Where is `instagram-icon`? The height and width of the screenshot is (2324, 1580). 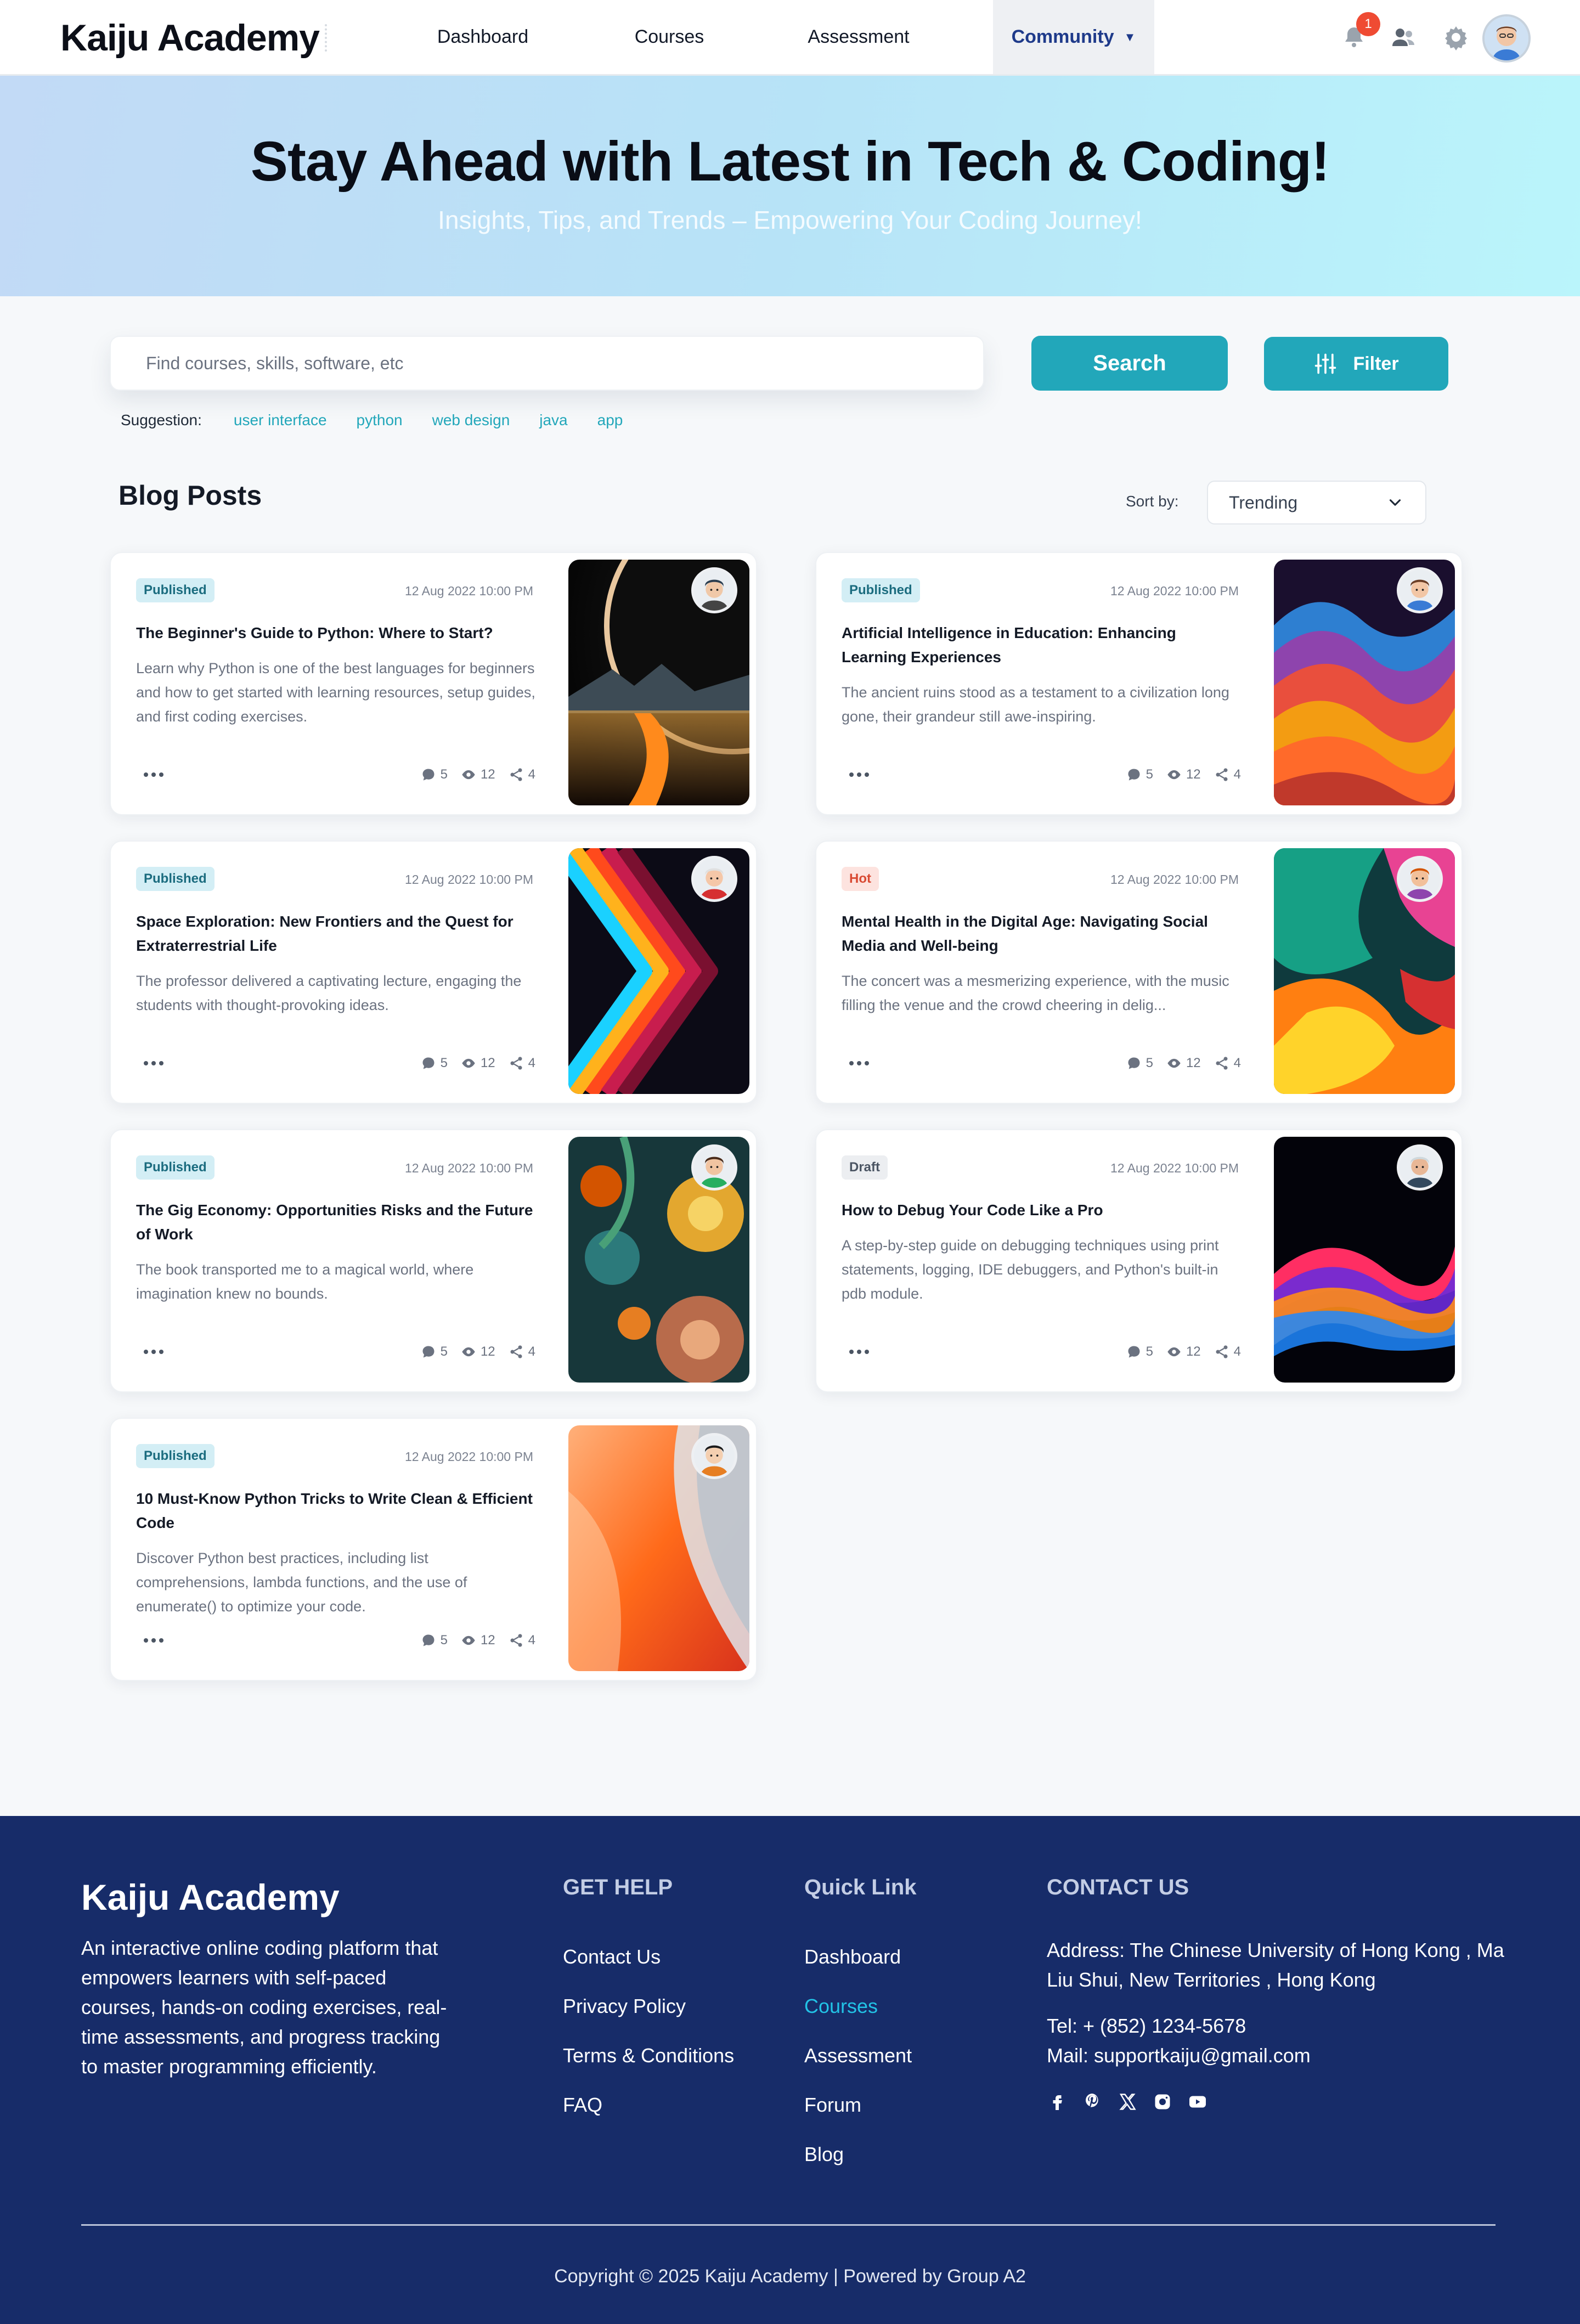 instagram-icon is located at coordinates (1163, 2101).